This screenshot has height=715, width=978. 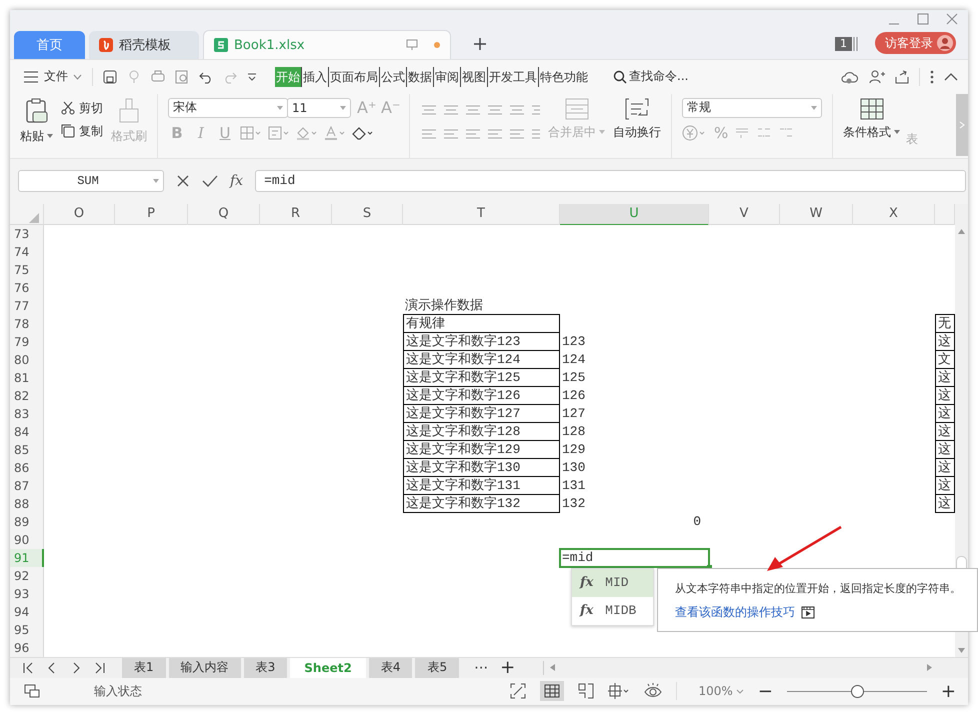 I want to click on fill-color-icon, so click(x=307, y=133).